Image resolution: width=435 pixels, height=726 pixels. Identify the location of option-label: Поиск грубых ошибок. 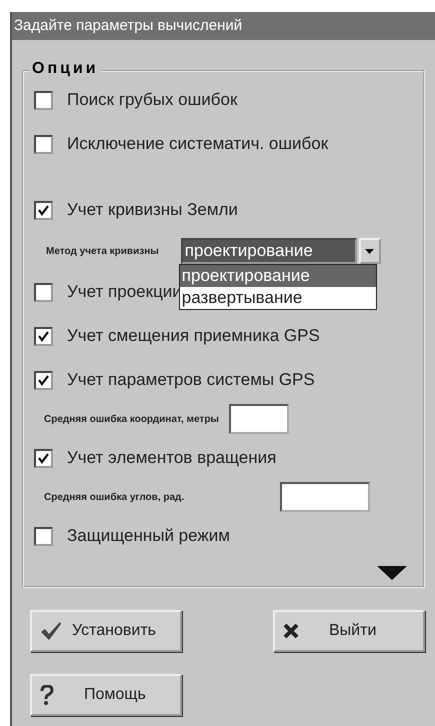
(152, 100).